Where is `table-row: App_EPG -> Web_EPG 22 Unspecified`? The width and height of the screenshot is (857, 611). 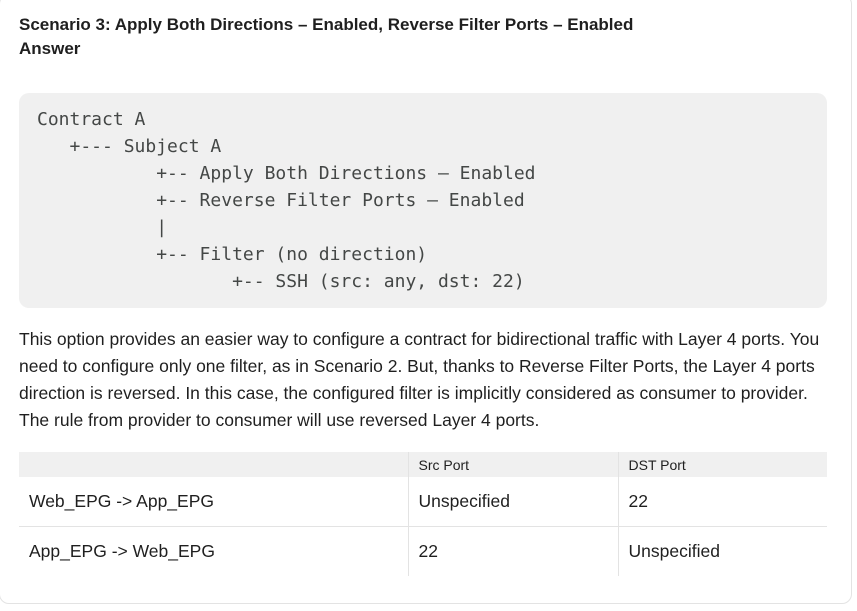
table-row: App_EPG -> Web_EPG 22 Unspecified is located at coordinates (423, 551).